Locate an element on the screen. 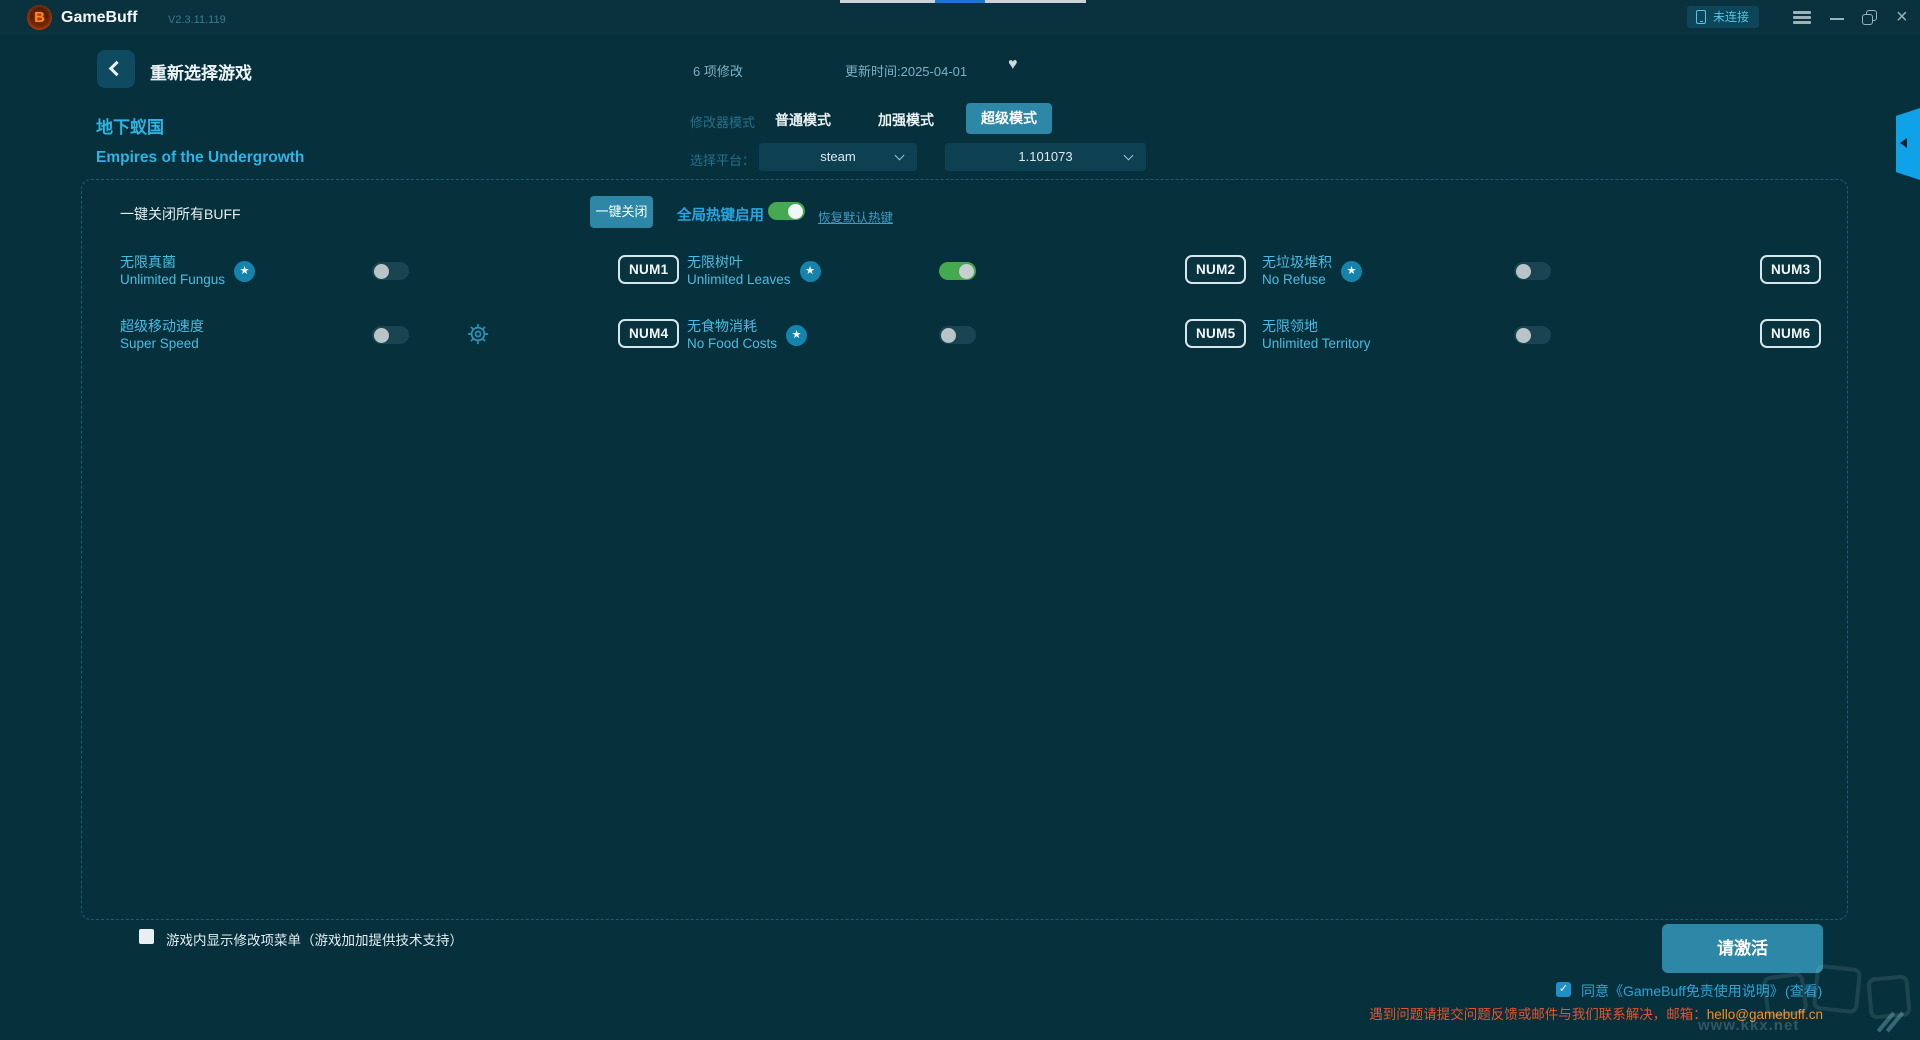  connection-status-badge: 未连接 is located at coordinates (1723, 17).